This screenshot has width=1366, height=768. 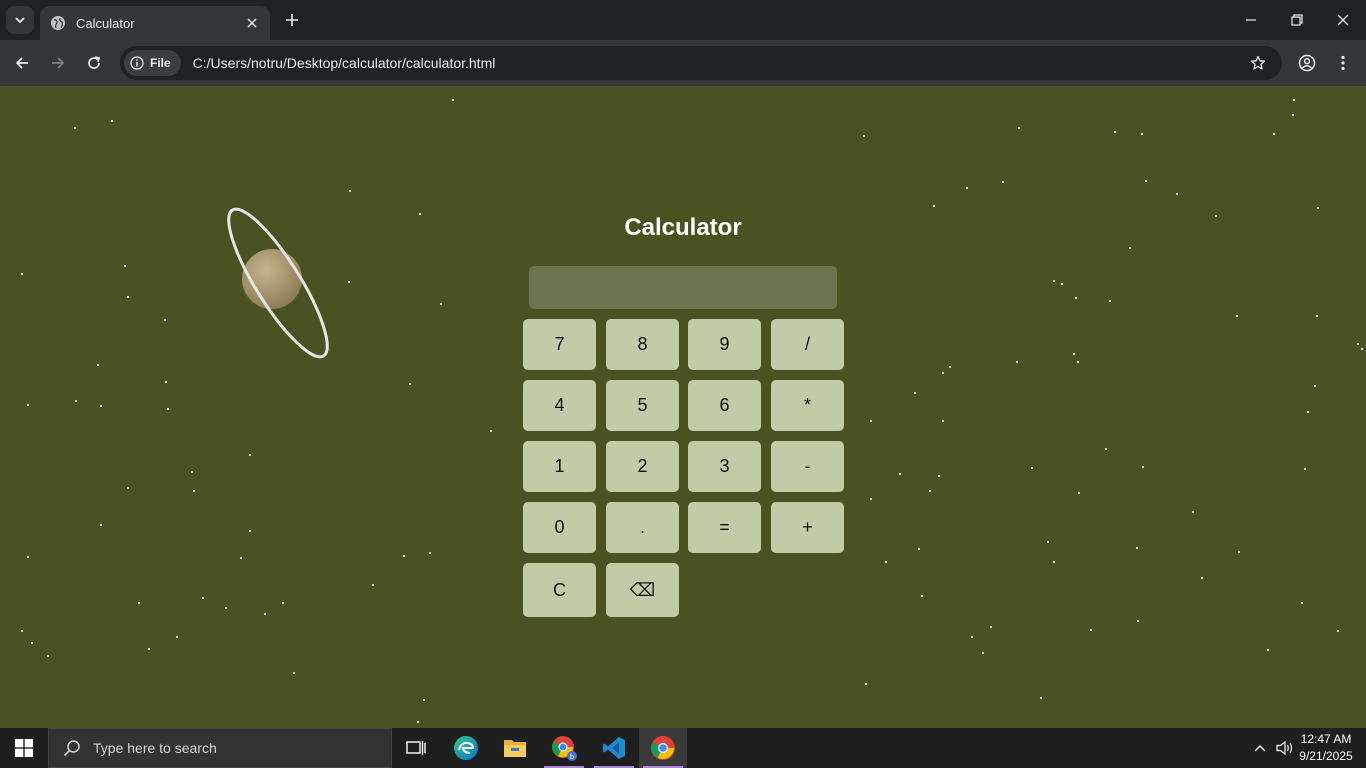 I want to click on restore-button, so click(x=1297, y=20).